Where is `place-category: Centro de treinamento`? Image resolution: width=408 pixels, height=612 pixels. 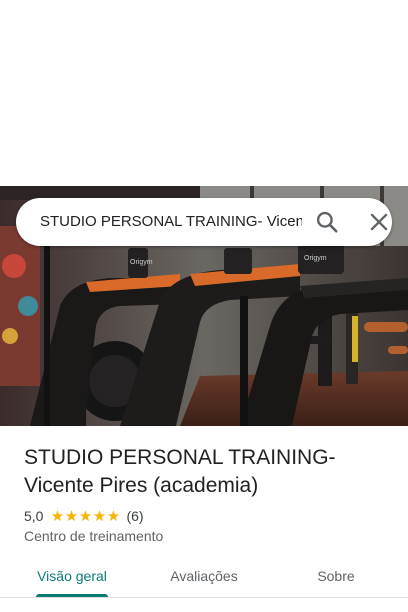
place-category: Centro de treinamento is located at coordinates (94, 536).